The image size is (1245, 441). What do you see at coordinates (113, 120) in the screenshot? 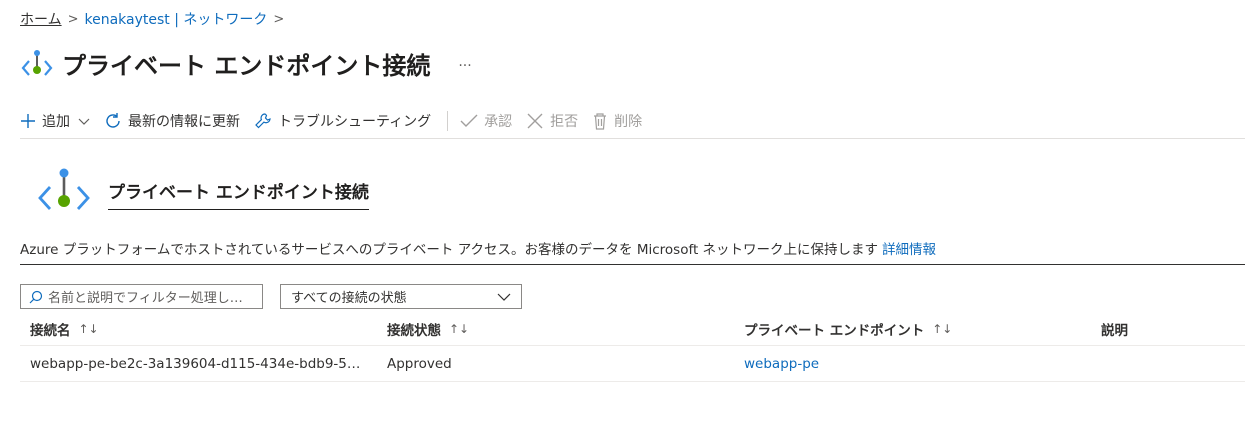
I see `refresh-icon` at bounding box center [113, 120].